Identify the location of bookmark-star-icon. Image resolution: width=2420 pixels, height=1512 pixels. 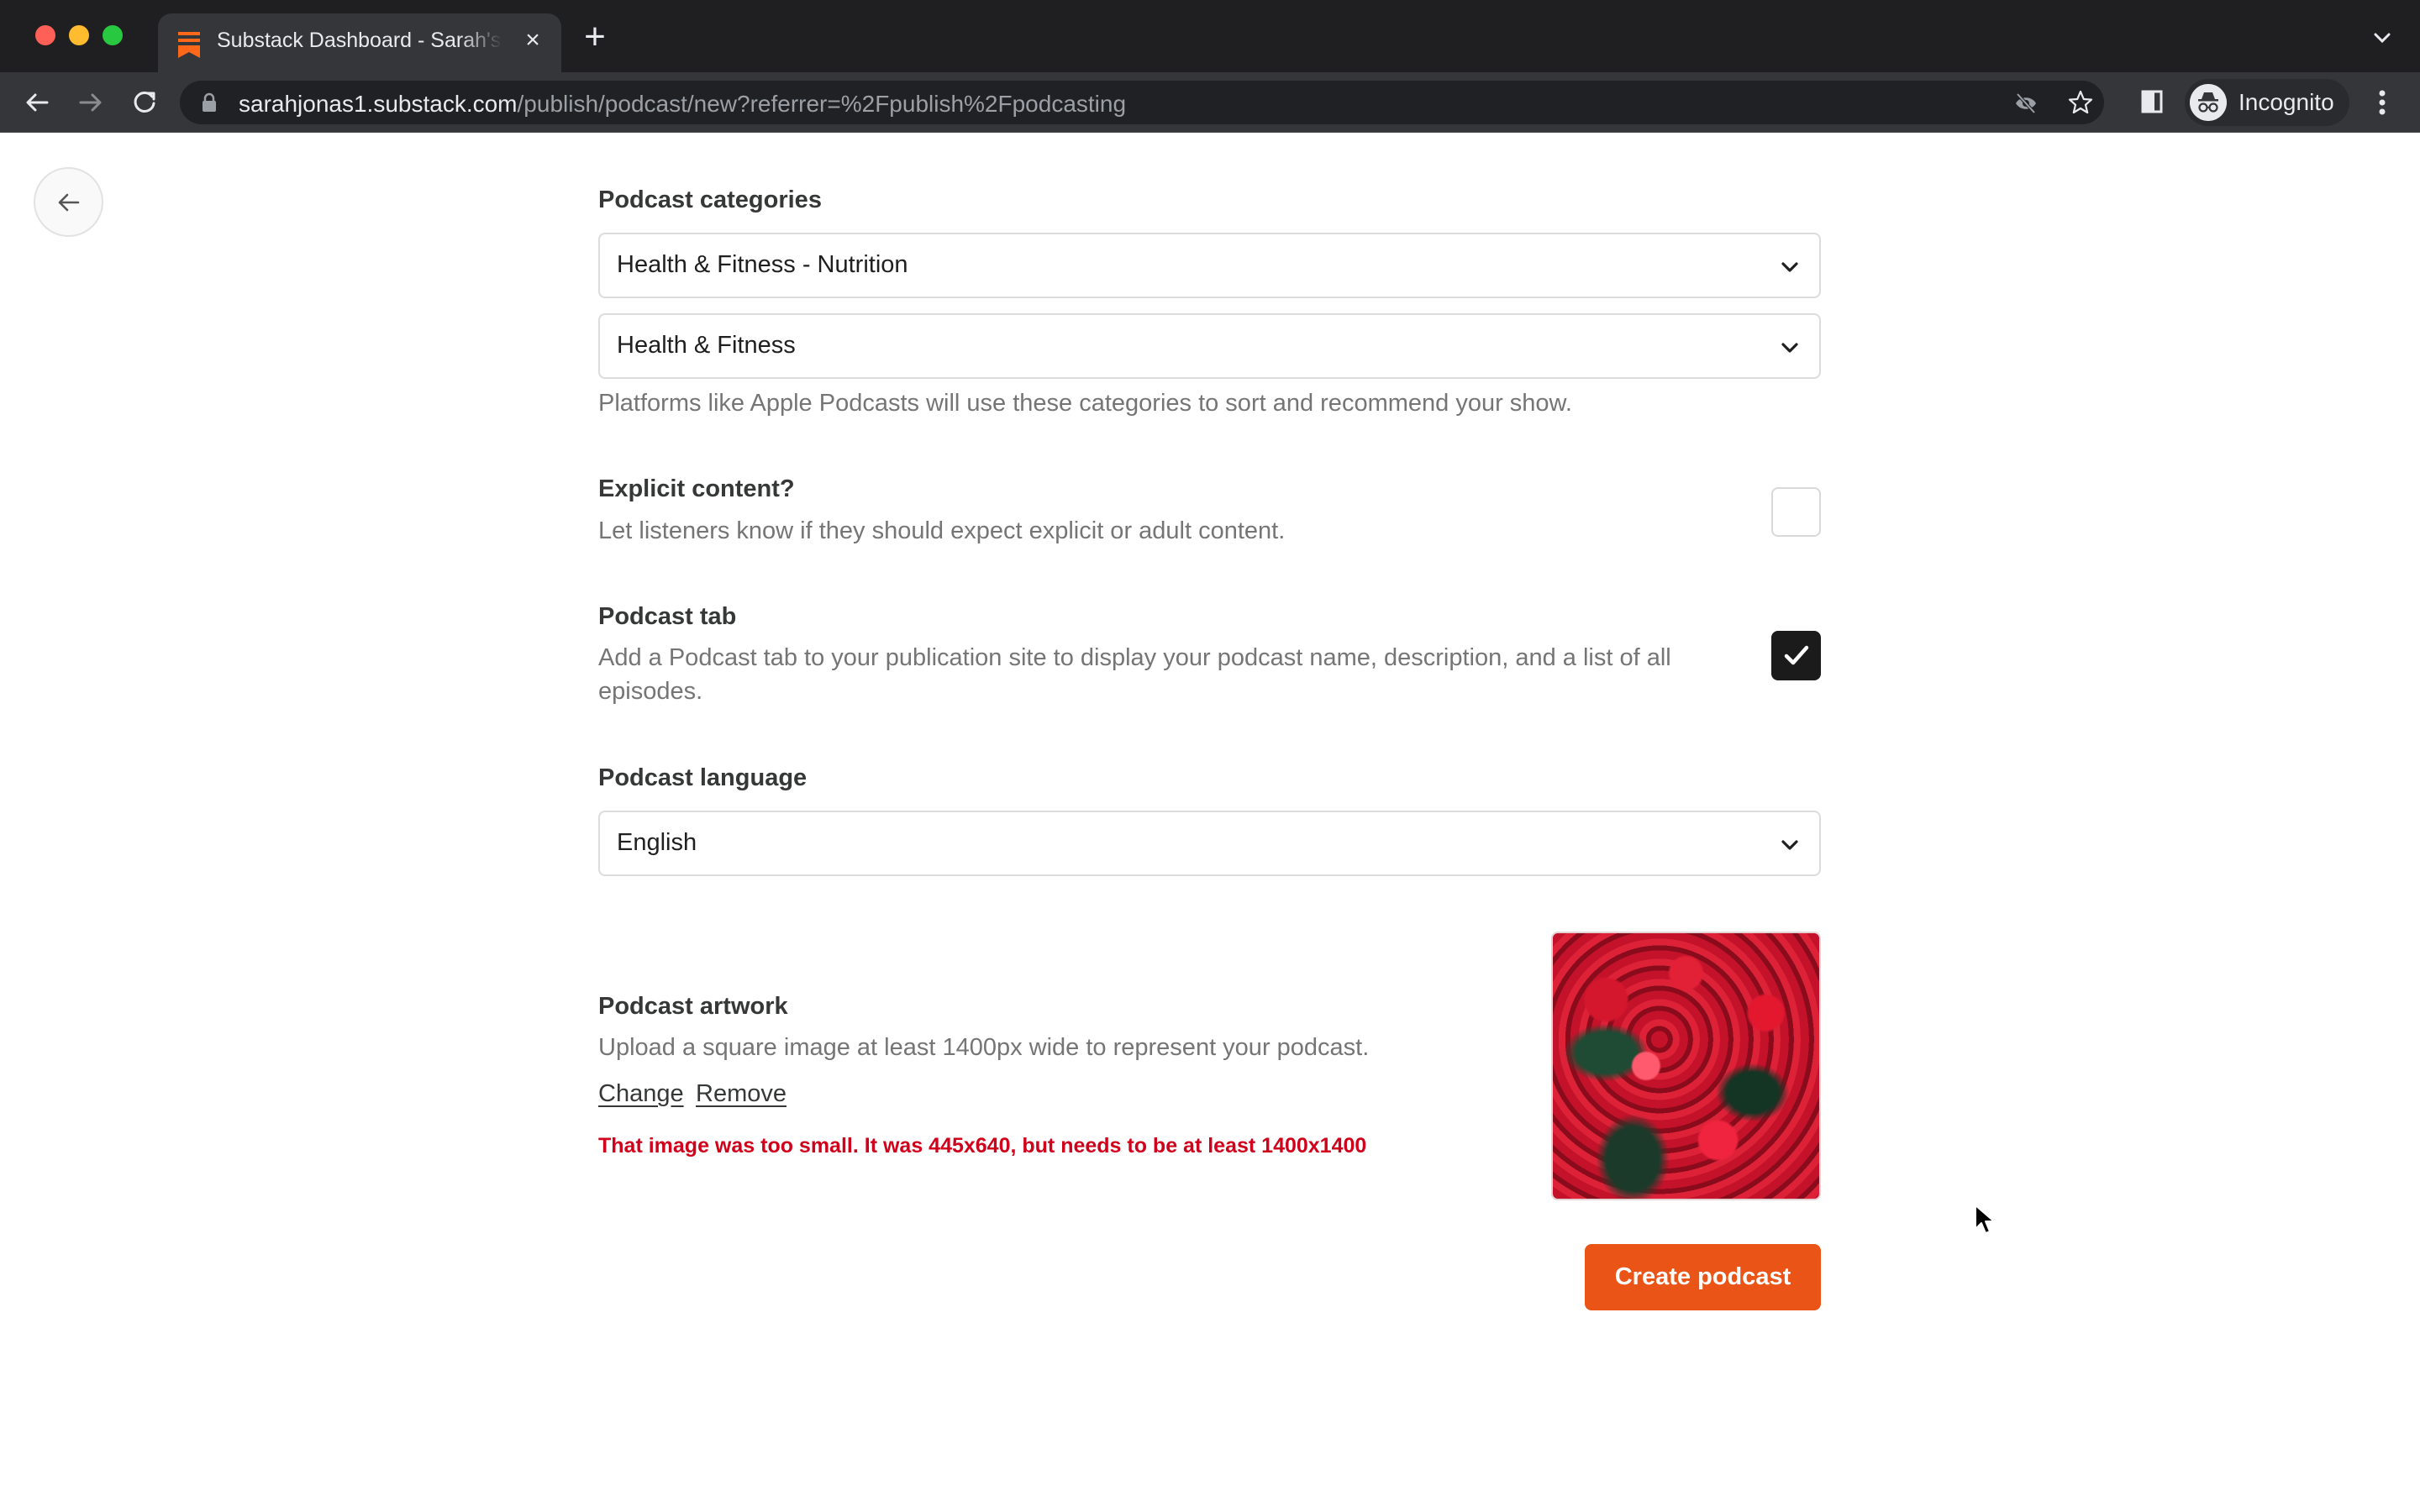
(2081, 102).